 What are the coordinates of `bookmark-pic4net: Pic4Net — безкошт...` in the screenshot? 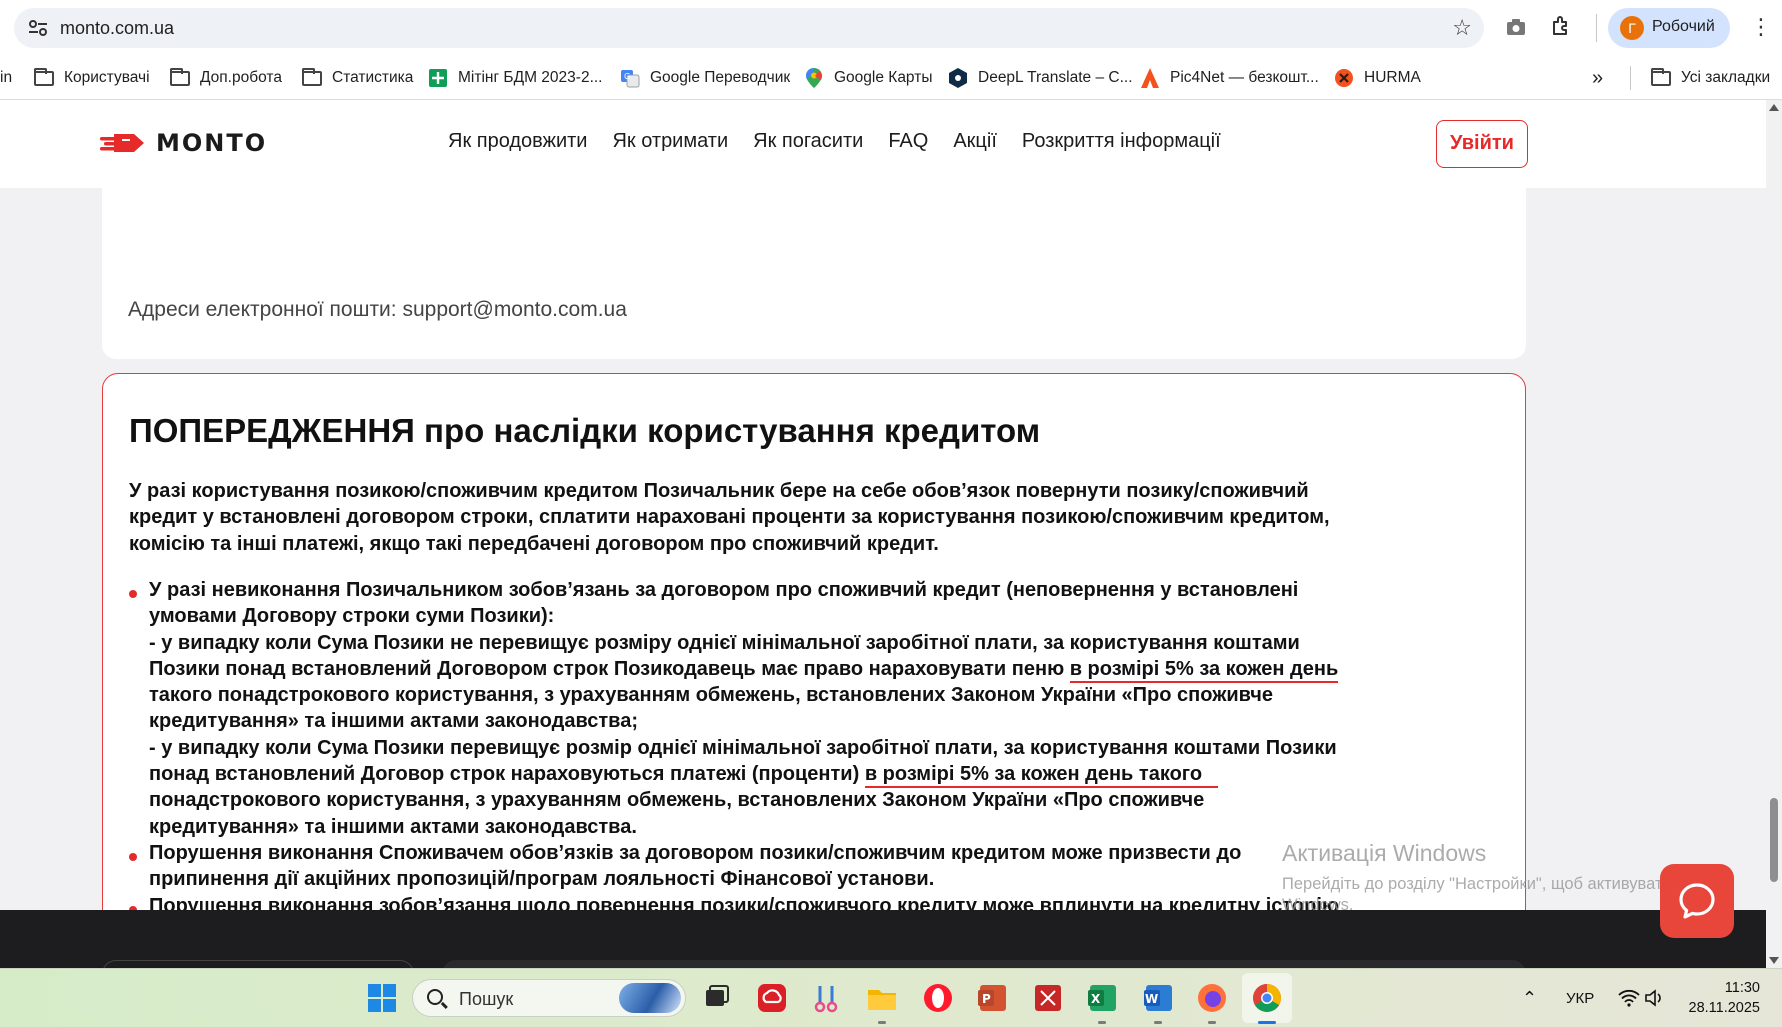 It's located at (1229, 78).